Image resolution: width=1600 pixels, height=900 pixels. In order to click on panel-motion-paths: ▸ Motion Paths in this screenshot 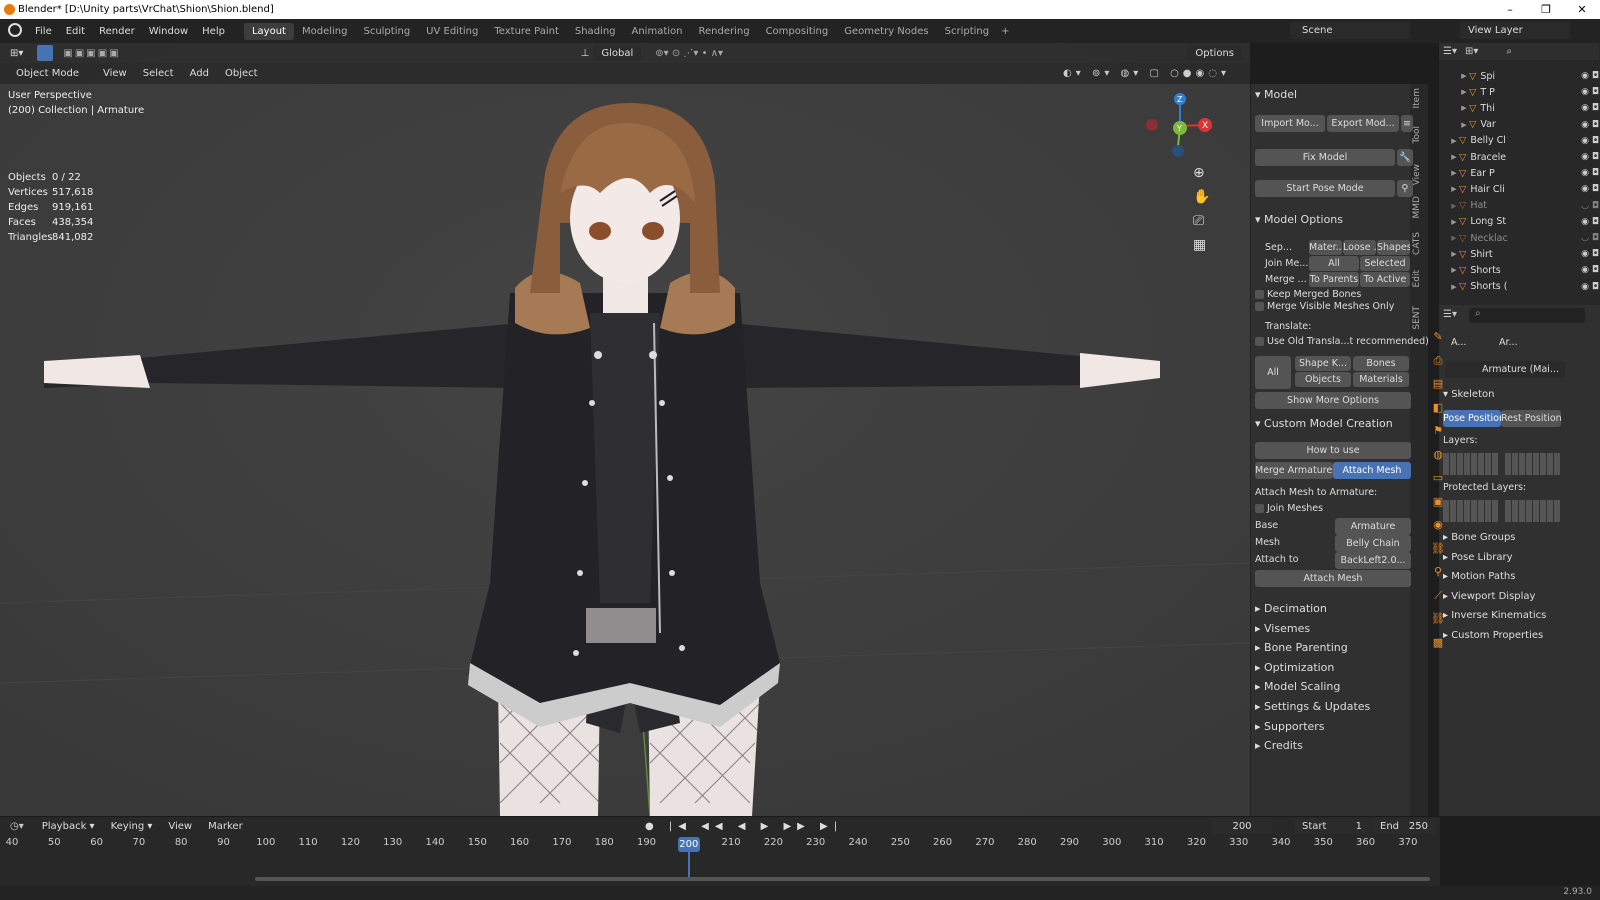, I will do `click(1479, 576)`.